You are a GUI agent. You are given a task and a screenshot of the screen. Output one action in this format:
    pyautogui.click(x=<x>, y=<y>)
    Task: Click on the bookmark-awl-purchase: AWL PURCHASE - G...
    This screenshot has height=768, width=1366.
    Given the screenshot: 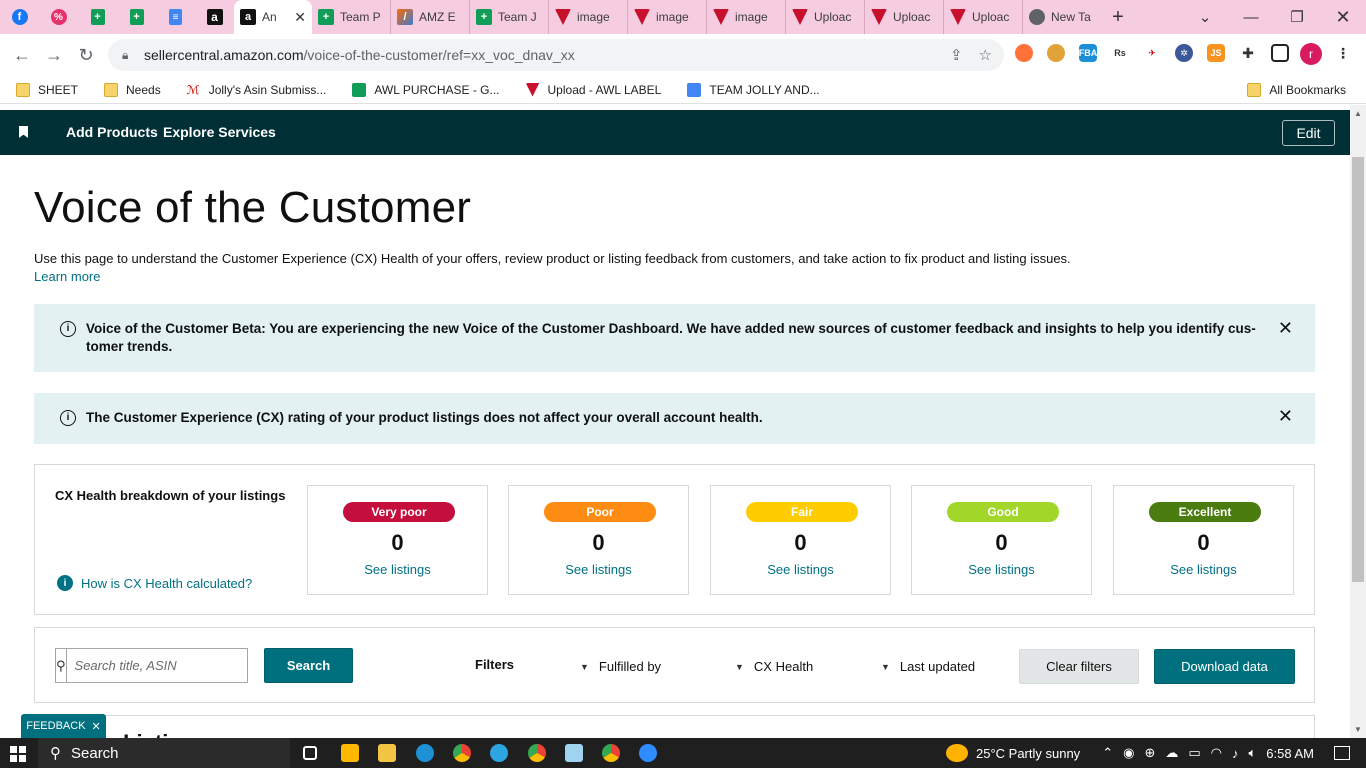 What is the action you would take?
    pyautogui.click(x=422, y=89)
    